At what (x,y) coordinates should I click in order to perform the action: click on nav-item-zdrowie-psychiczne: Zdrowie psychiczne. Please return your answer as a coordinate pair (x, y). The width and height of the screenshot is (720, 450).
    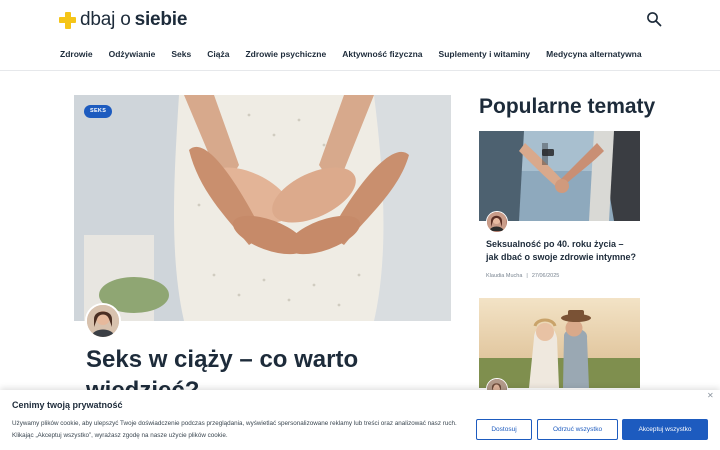
    Looking at the image, I should click on (285, 54).